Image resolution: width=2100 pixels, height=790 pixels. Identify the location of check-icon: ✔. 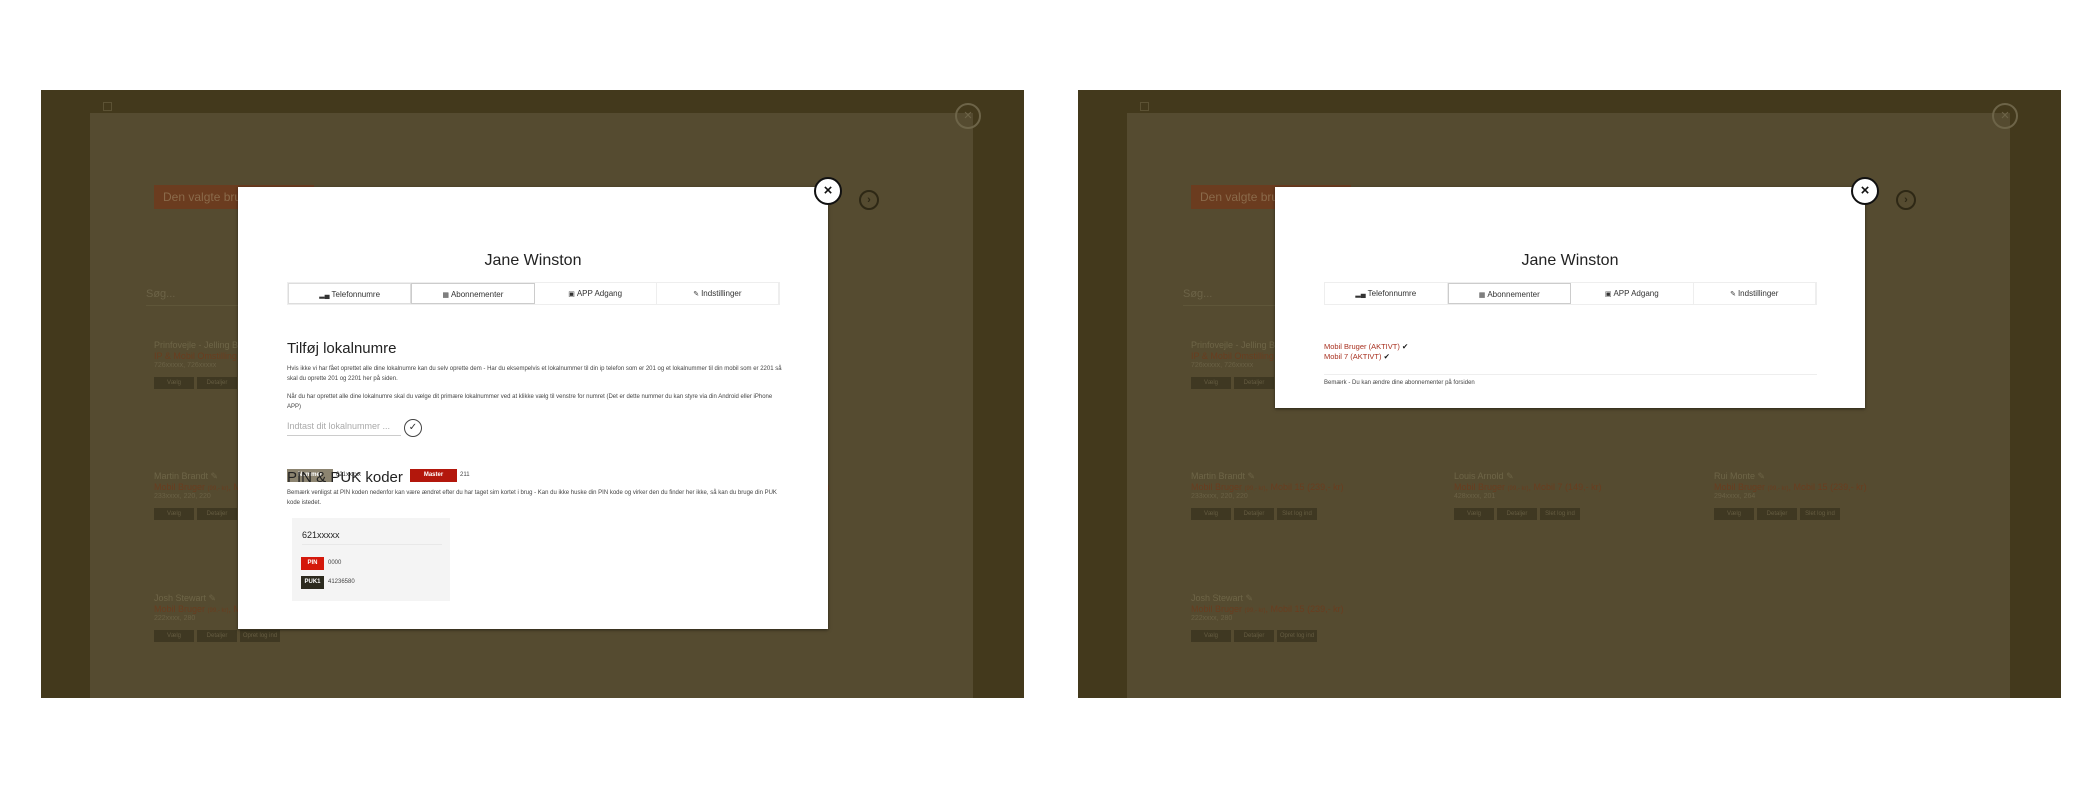
(1405, 346).